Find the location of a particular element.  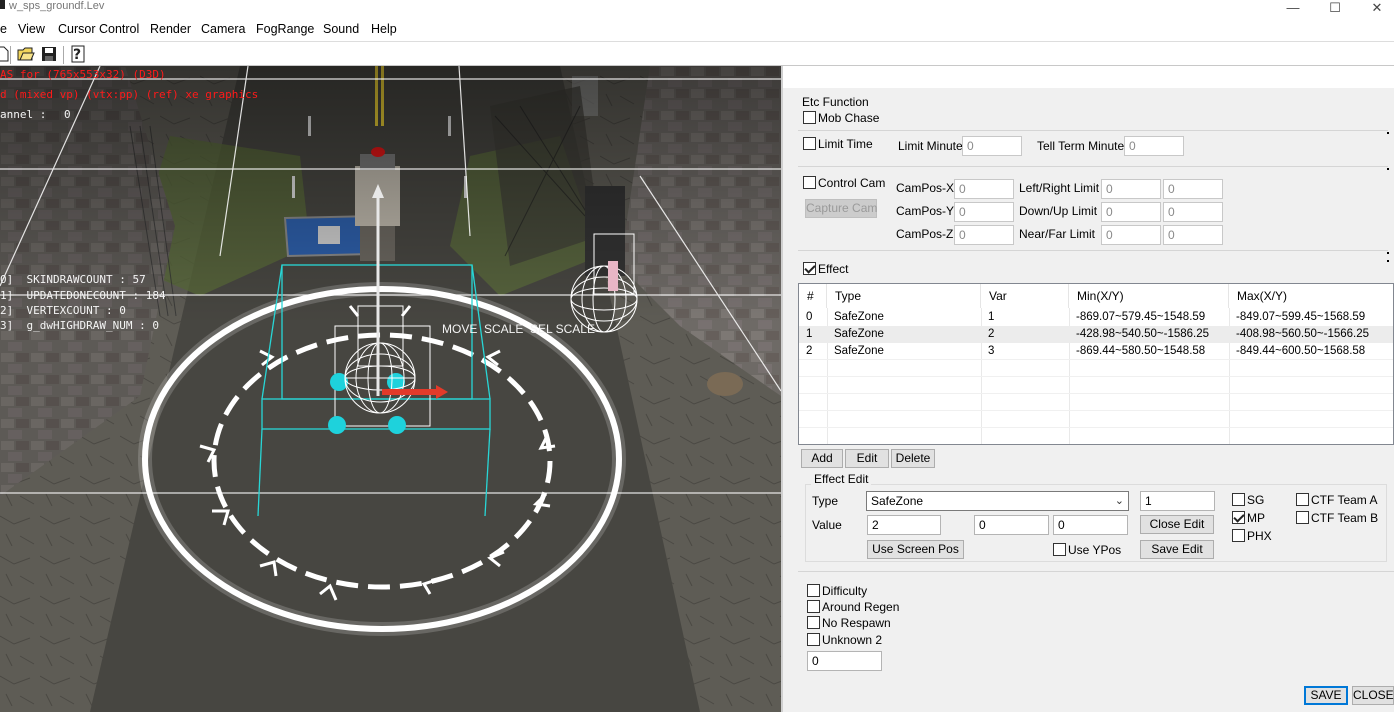

col-header-index: # is located at coordinates (813, 296).